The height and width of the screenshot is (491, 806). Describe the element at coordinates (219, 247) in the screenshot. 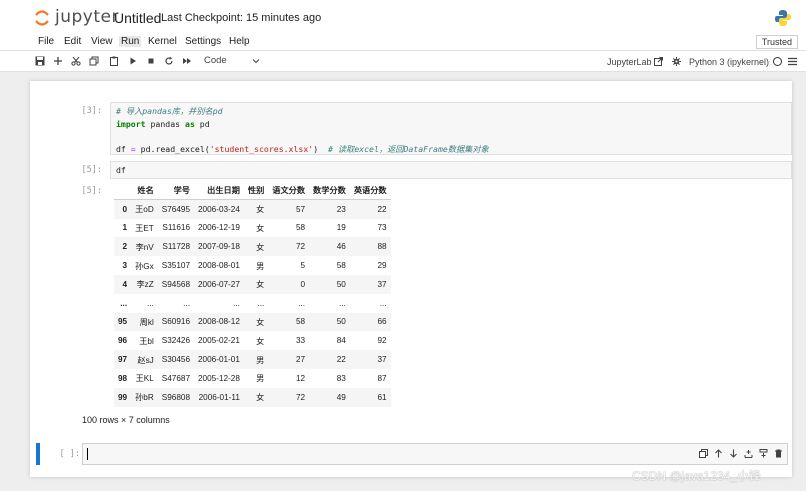

I see `table-cell: 2007-09-18` at that location.